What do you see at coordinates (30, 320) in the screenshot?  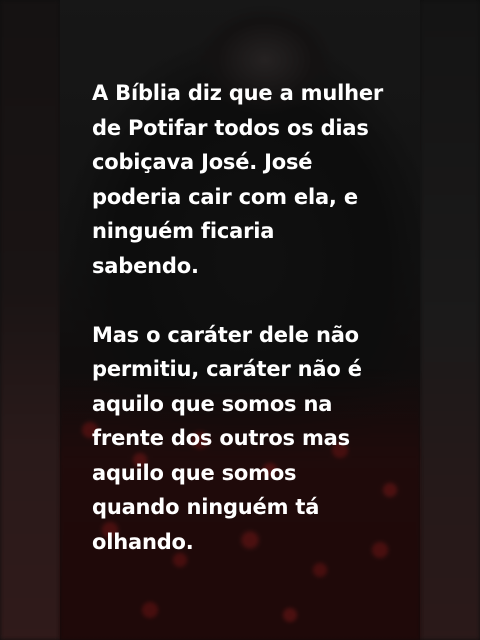 I see `blurred-left-edge` at bounding box center [30, 320].